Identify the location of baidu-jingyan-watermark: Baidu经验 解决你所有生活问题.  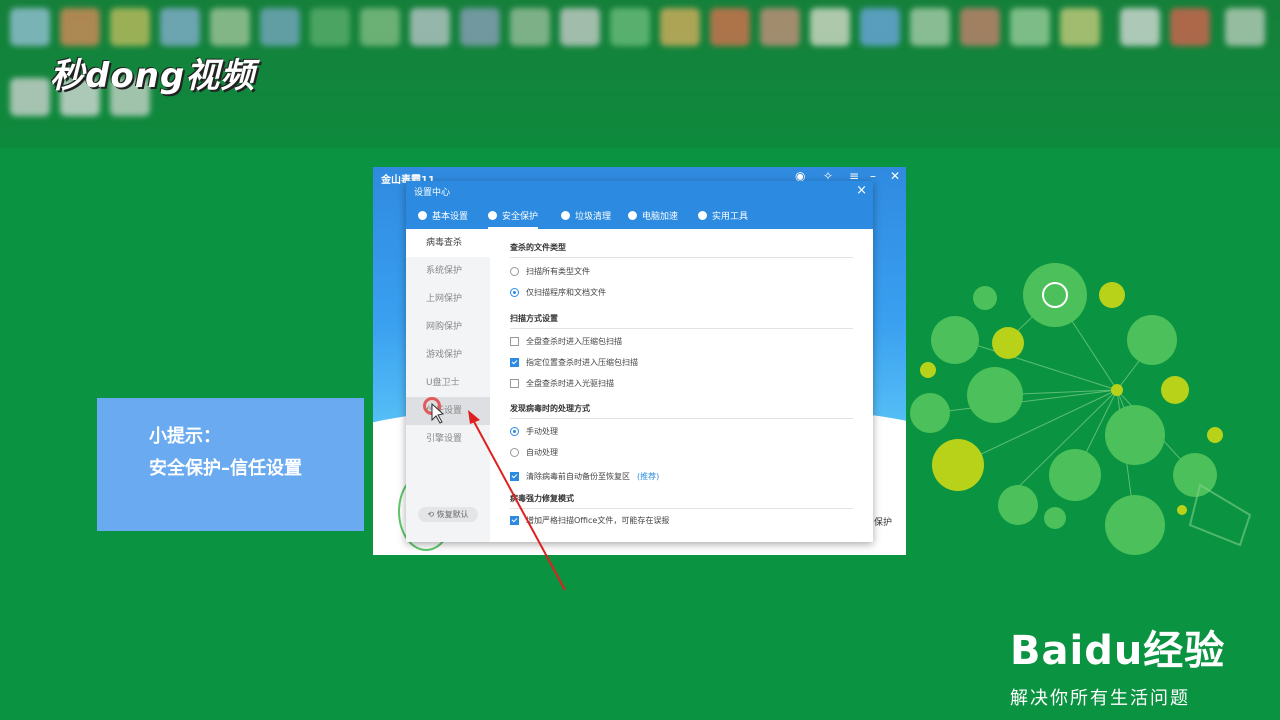
(1118, 663).